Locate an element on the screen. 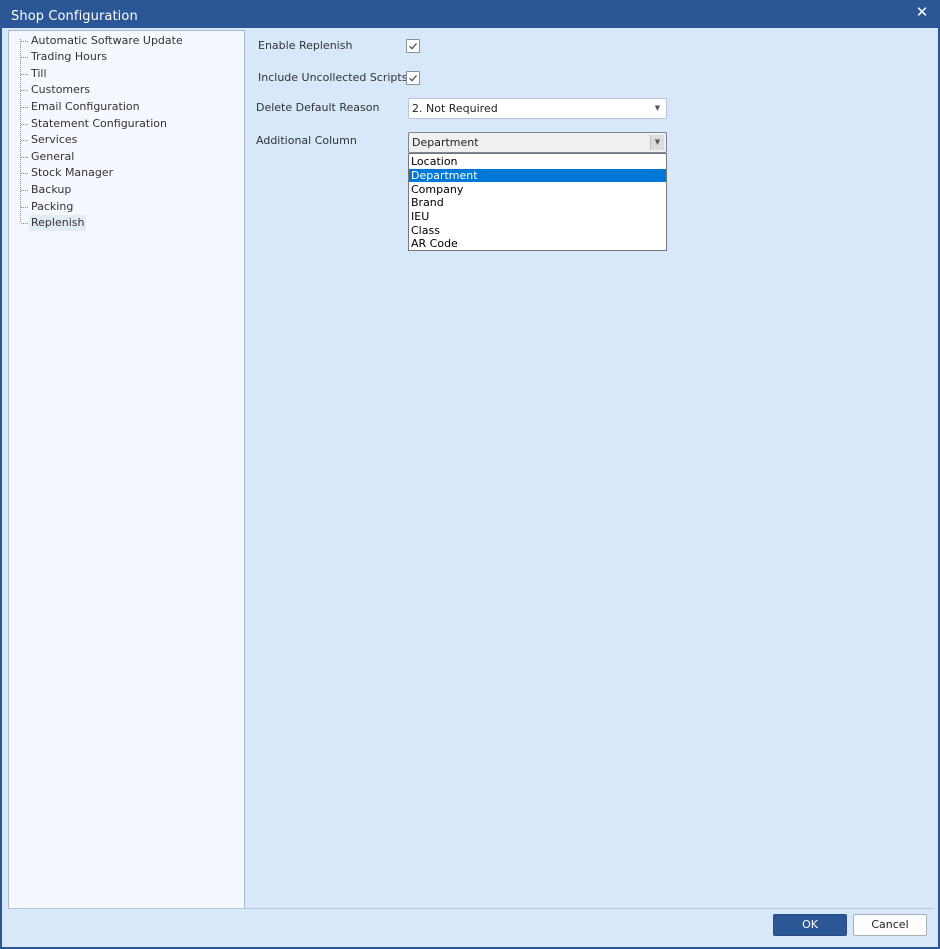 This screenshot has height=949, width=940. dropdown-option-ieu: IEU is located at coordinates (537, 216).